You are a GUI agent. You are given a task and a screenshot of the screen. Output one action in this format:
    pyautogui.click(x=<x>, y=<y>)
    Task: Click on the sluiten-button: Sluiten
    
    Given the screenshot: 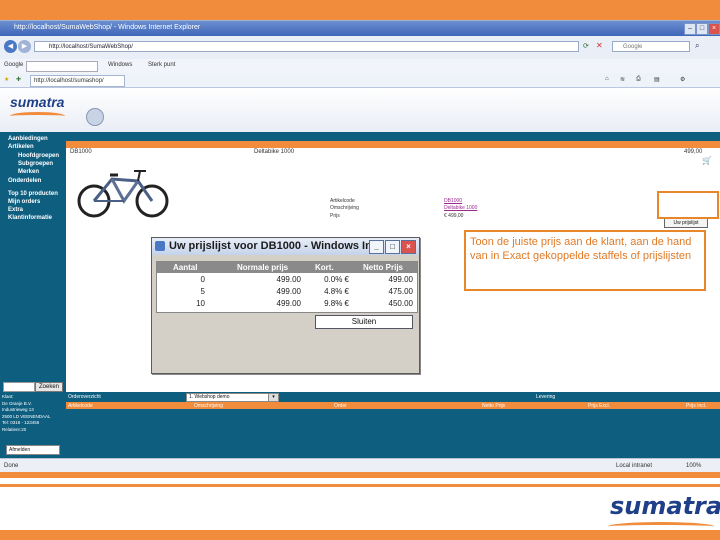 What is the action you would take?
    pyautogui.click(x=364, y=322)
    